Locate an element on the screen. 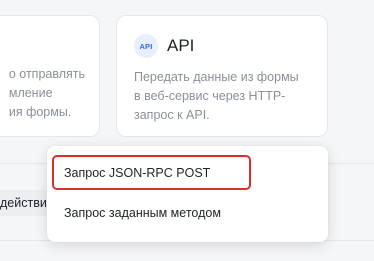 The width and height of the screenshot is (374, 261). card-description-line: запрос к API. is located at coordinates (172, 115).